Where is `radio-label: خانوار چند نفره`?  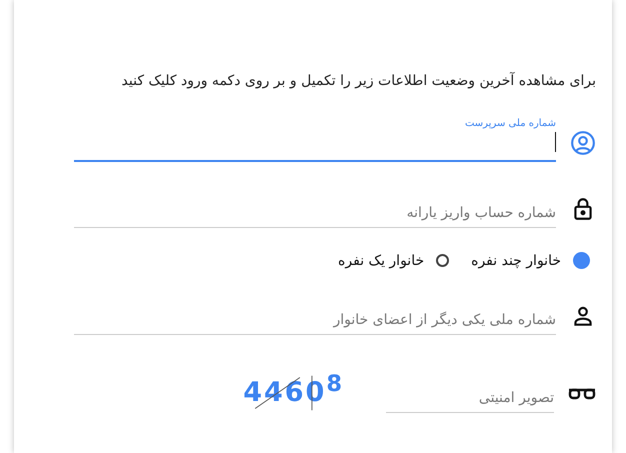 radio-label: خانوار چند نفره is located at coordinates (516, 260).